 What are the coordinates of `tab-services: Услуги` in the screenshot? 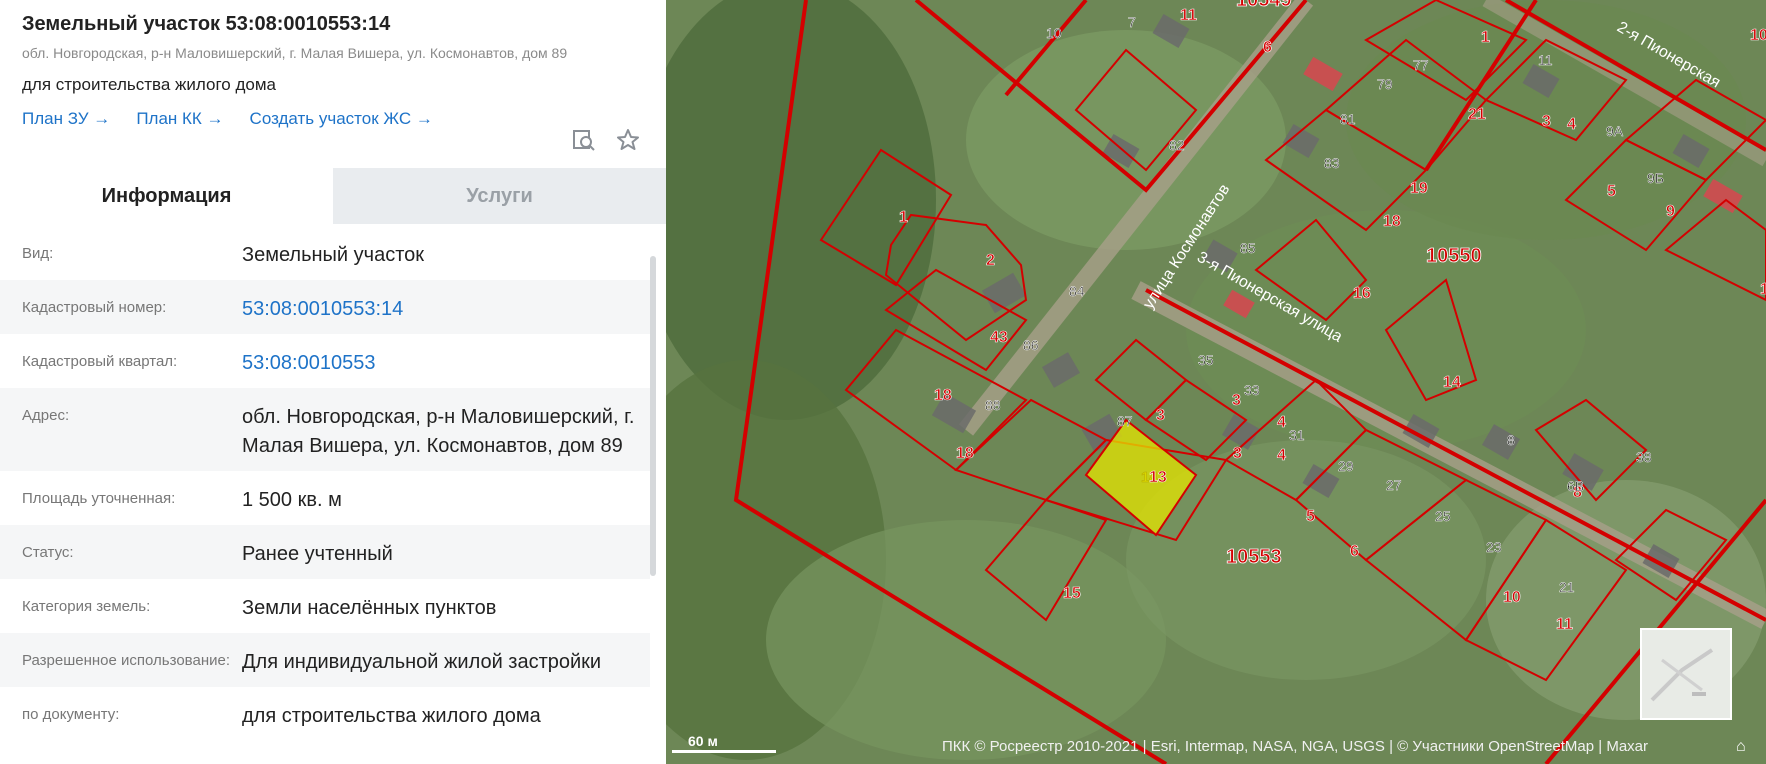 It's located at (499, 196).